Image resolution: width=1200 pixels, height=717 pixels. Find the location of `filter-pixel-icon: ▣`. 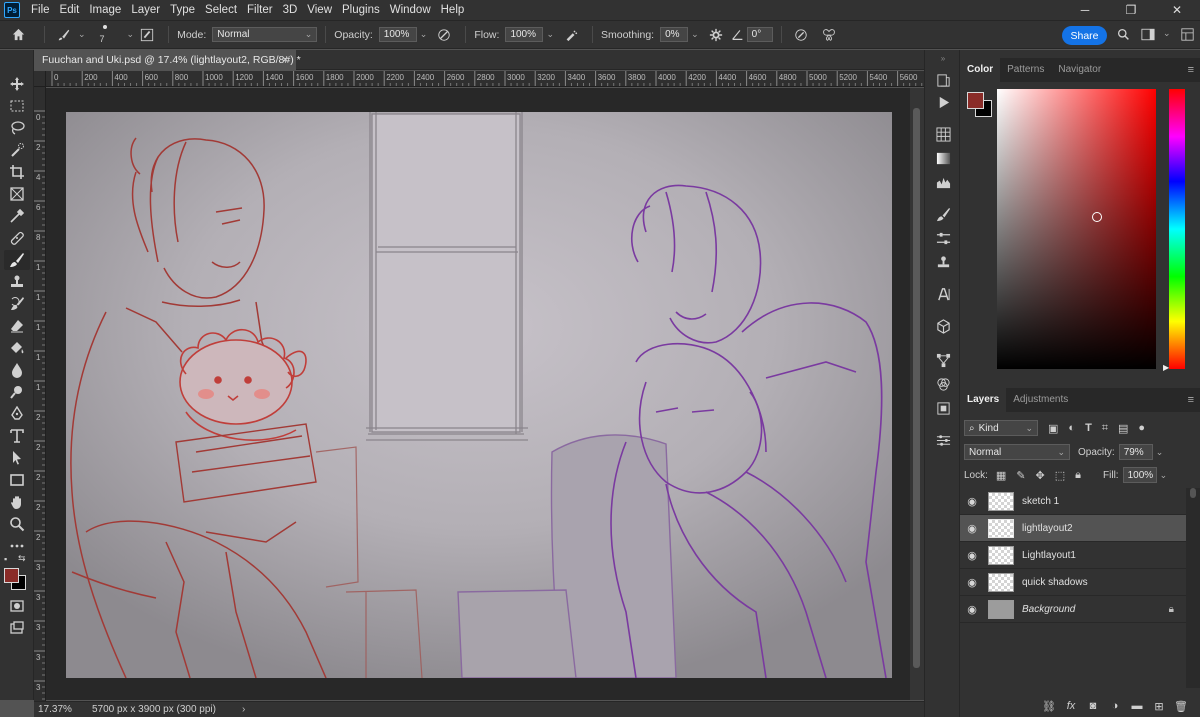

filter-pixel-icon: ▣ is located at coordinates (1053, 428).